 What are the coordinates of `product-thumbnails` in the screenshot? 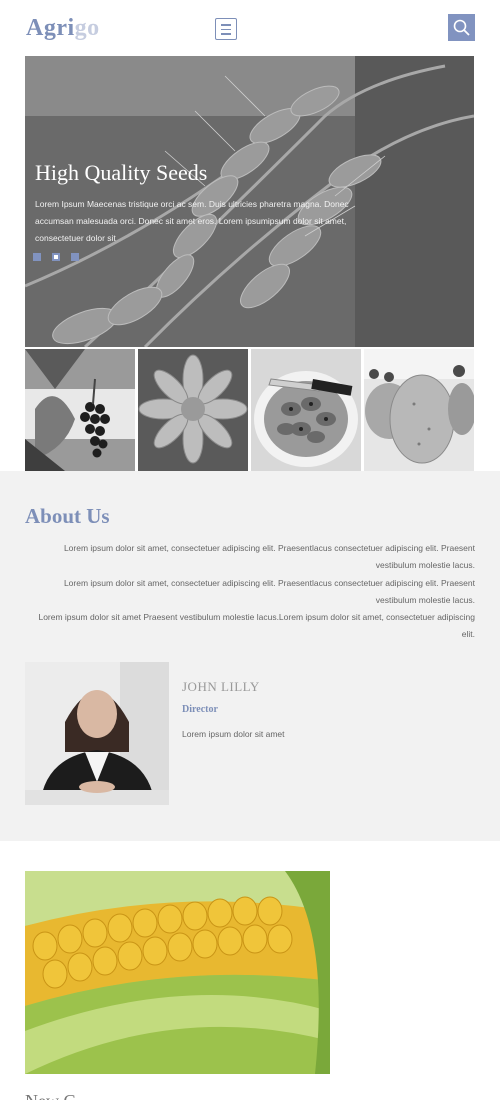 It's located at (249, 410).